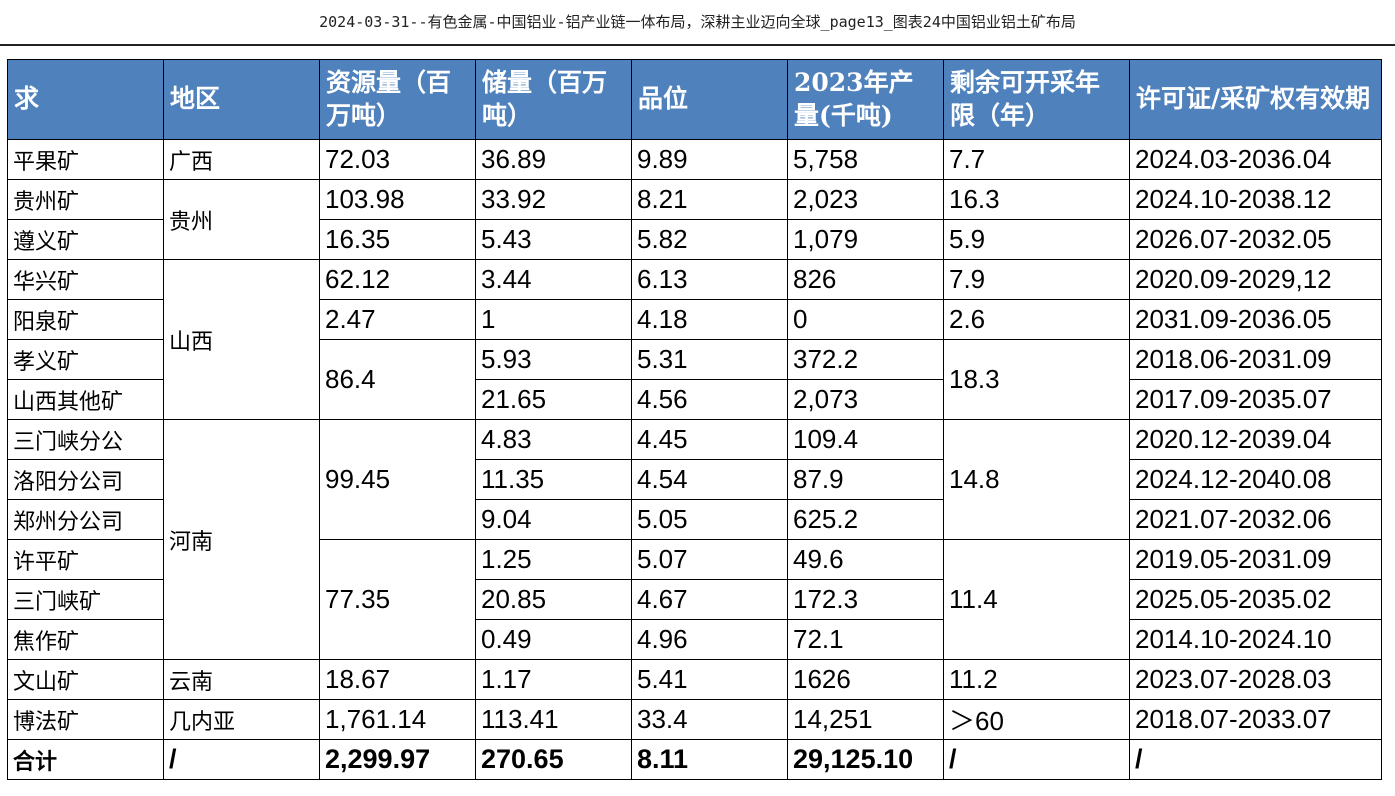 The width and height of the screenshot is (1395, 796). I want to click on cell-production: 172.3, so click(865, 599).